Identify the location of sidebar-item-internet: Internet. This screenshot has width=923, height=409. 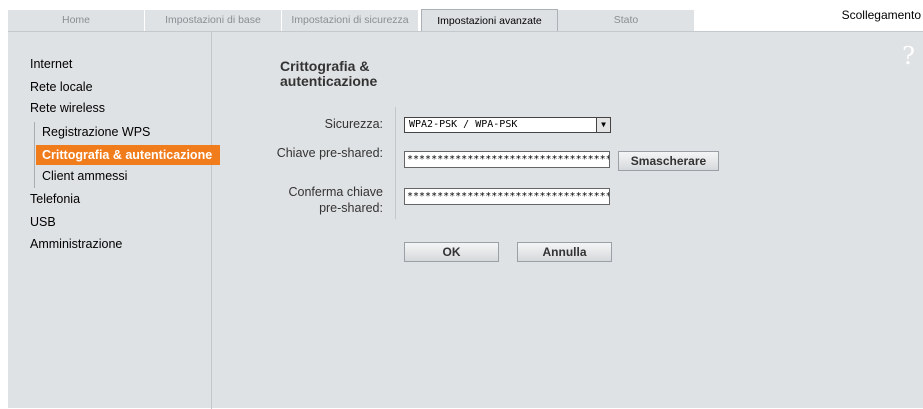
(51, 64).